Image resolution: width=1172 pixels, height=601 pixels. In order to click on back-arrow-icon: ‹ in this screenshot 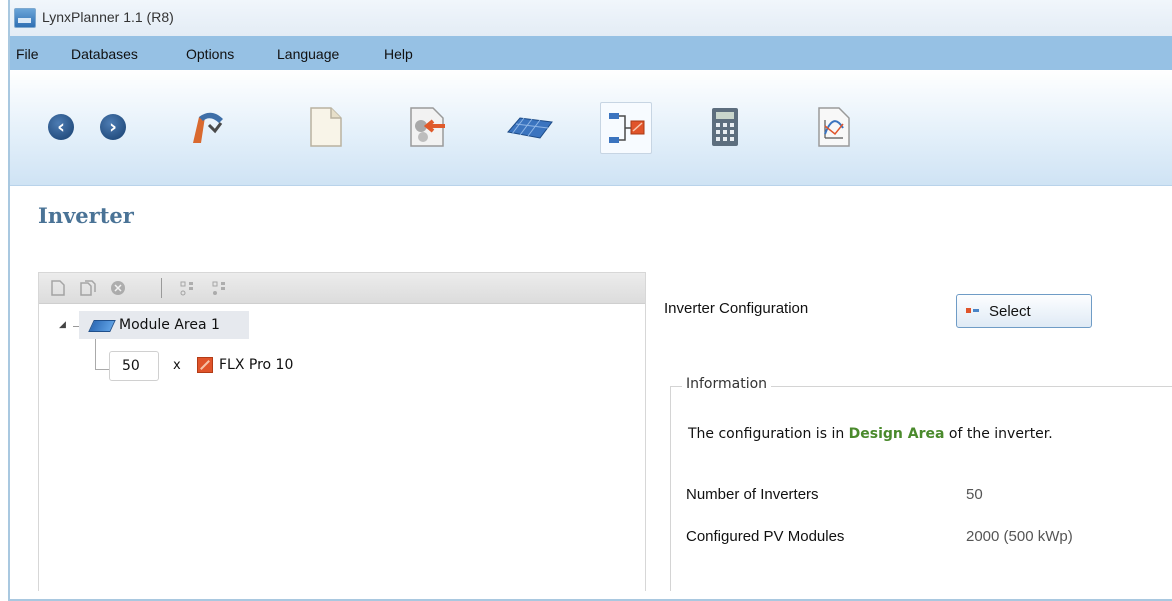, I will do `click(61, 127)`.